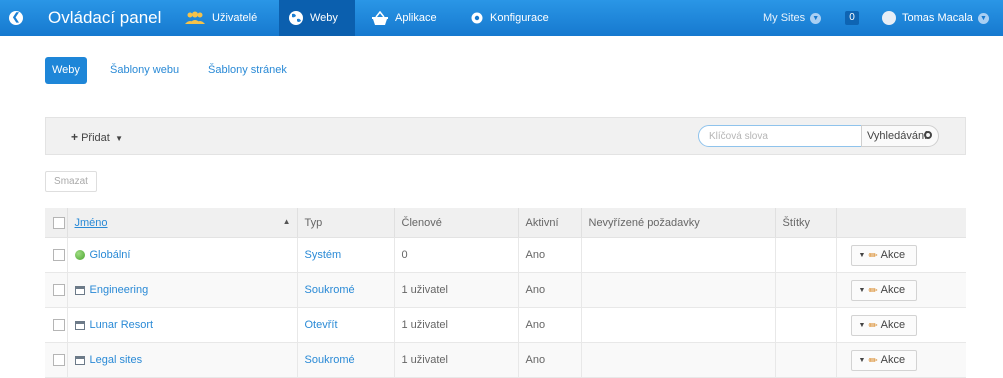 Image resolution: width=1003 pixels, height=378 pixels. Describe the element at coordinates (505, 136) in the screenshot. I see `toolbar: + Přidat ▼ Vyhledávání` at that location.